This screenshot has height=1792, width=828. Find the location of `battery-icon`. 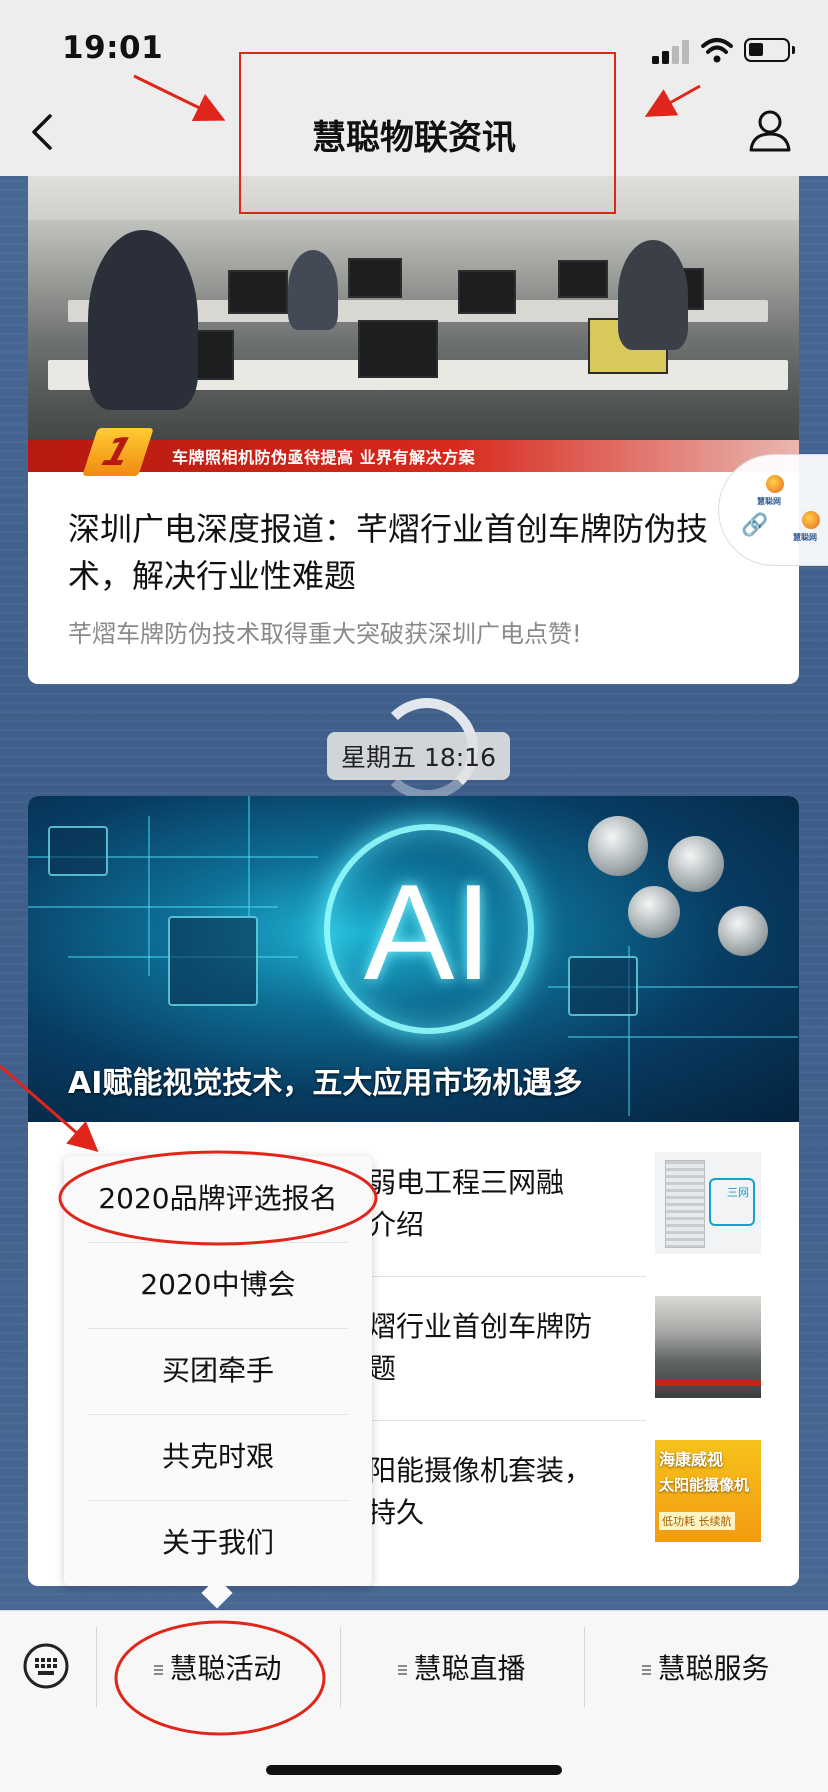

battery-icon is located at coordinates (769, 50).